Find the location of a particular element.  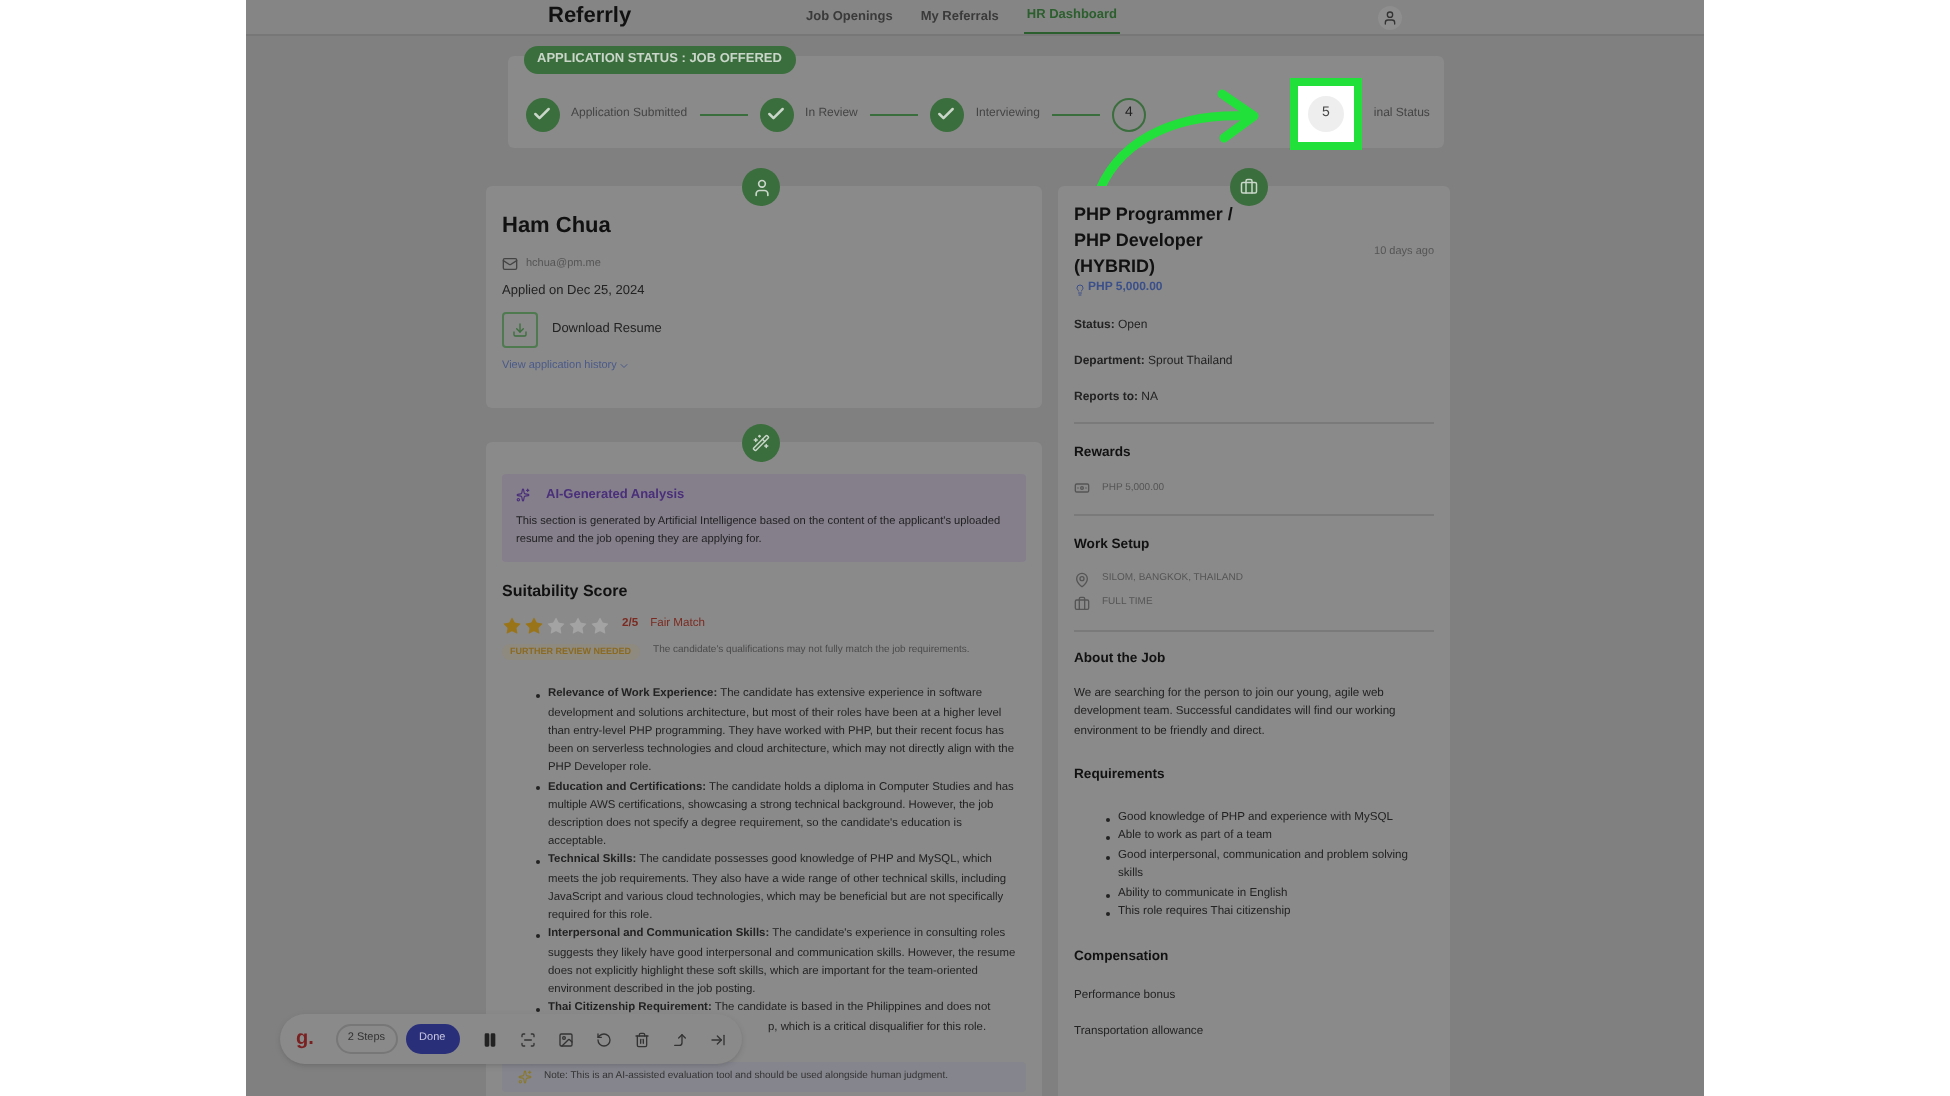

recorder-logo: g. is located at coordinates (305, 1040).